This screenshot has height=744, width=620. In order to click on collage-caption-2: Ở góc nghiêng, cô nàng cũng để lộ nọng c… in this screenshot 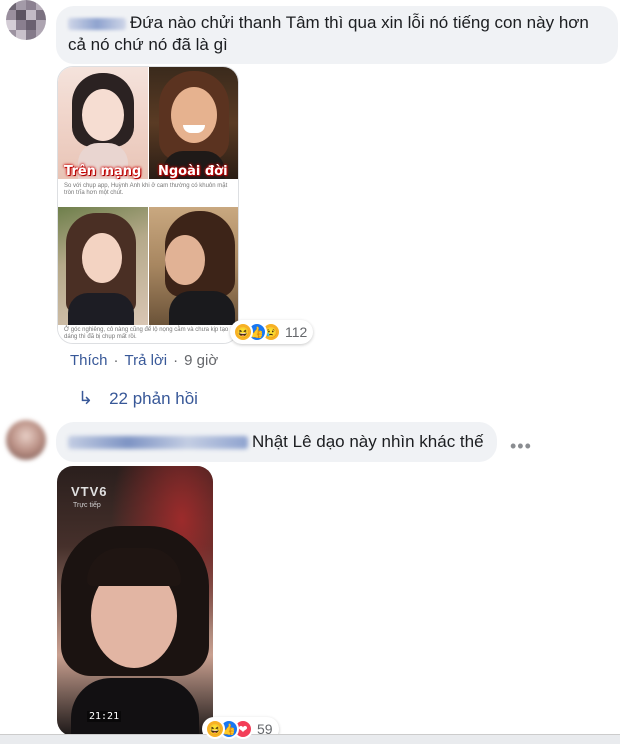, I will do `click(148, 334)`.